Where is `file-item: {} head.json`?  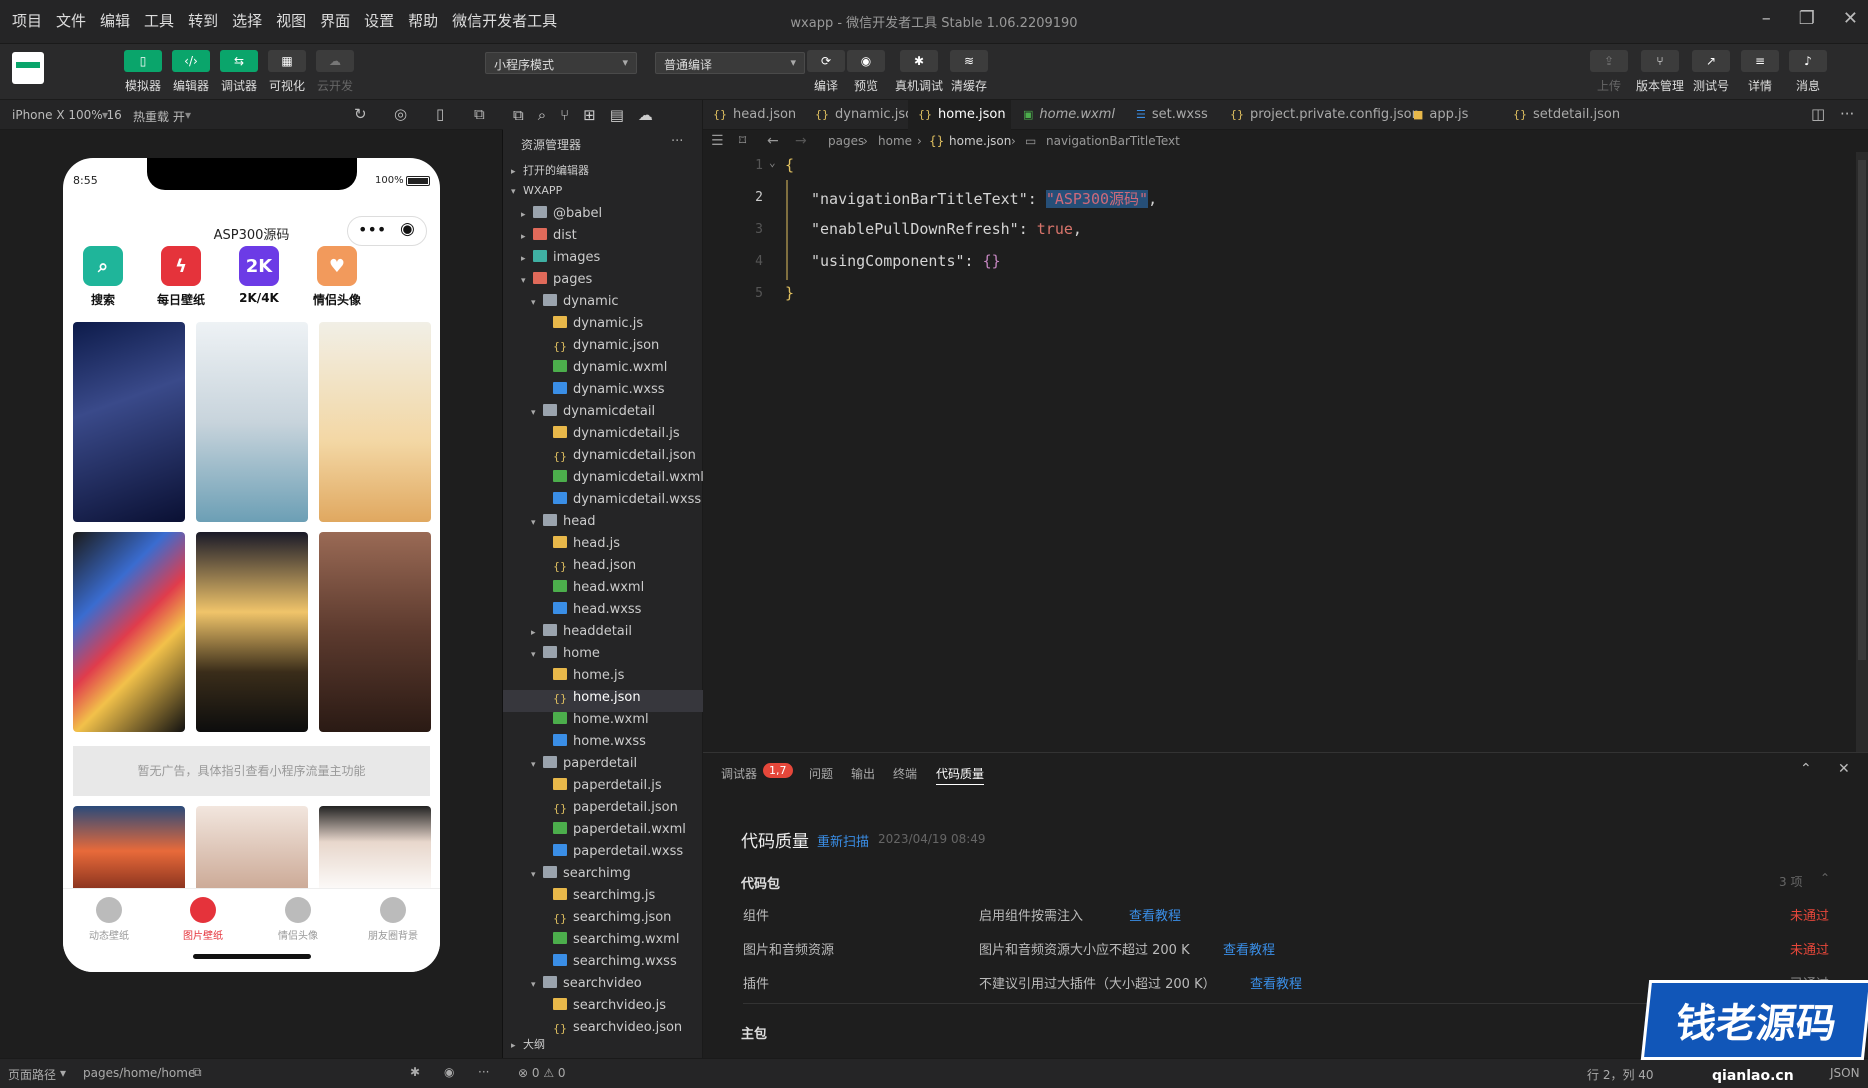 file-item: {} head.json is located at coordinates (603, 569).